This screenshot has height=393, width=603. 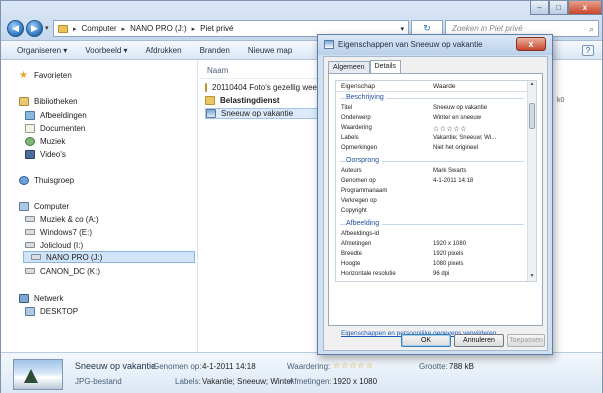 I want to click on help-icon: ?, so click(x=588, y=50).